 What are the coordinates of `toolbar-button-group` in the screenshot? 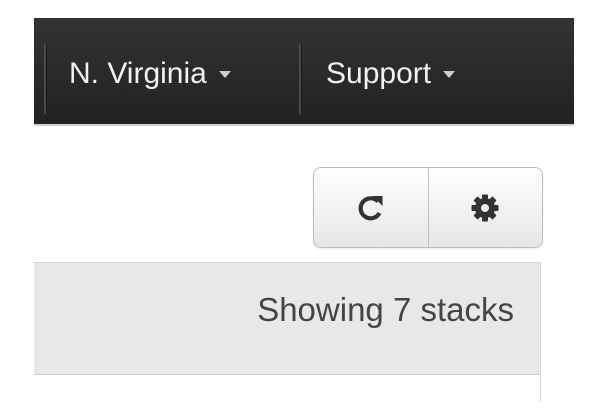 It's located at (428, 207).